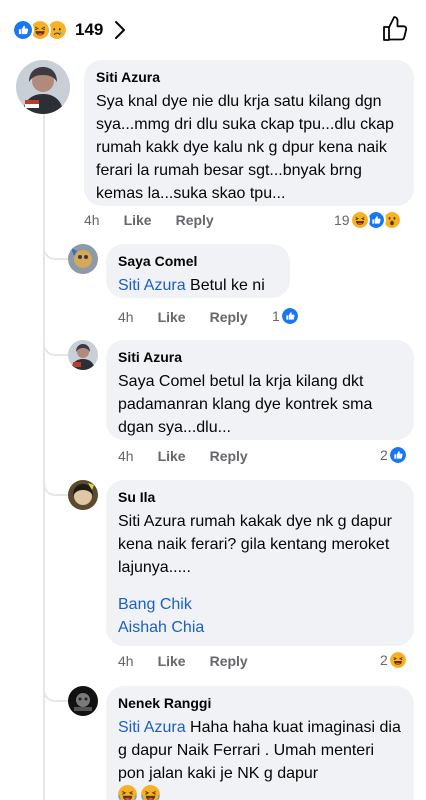 The height and width of the screenshot is (800, 426). What do you see at coordinates (198, 261) in the screenshot?
I see `comment-author: Saya Comel` at bounding box center [198, 261].